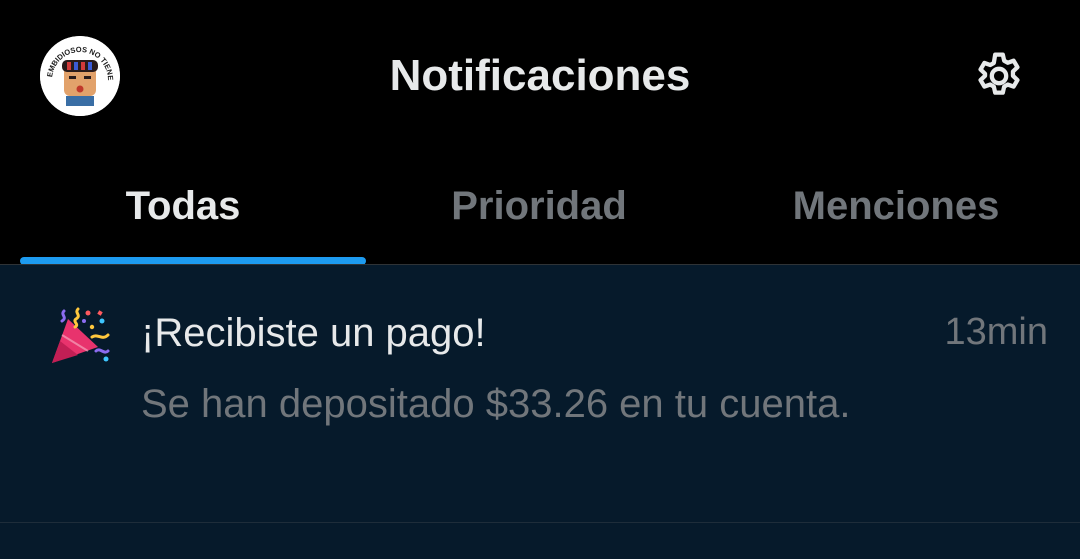 This screenshot has width=1080, height=559. I want to click on tab-prioridad: Prioridad, so click(539, 207).